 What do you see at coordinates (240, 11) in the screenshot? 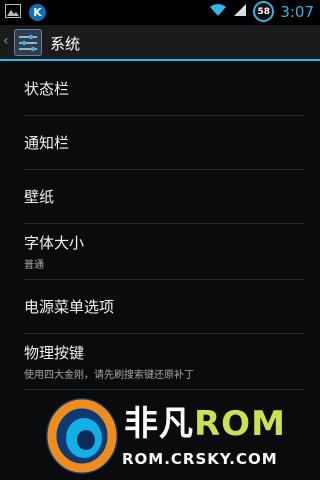
I see `signal-icon` at bounding box center [240, 11].